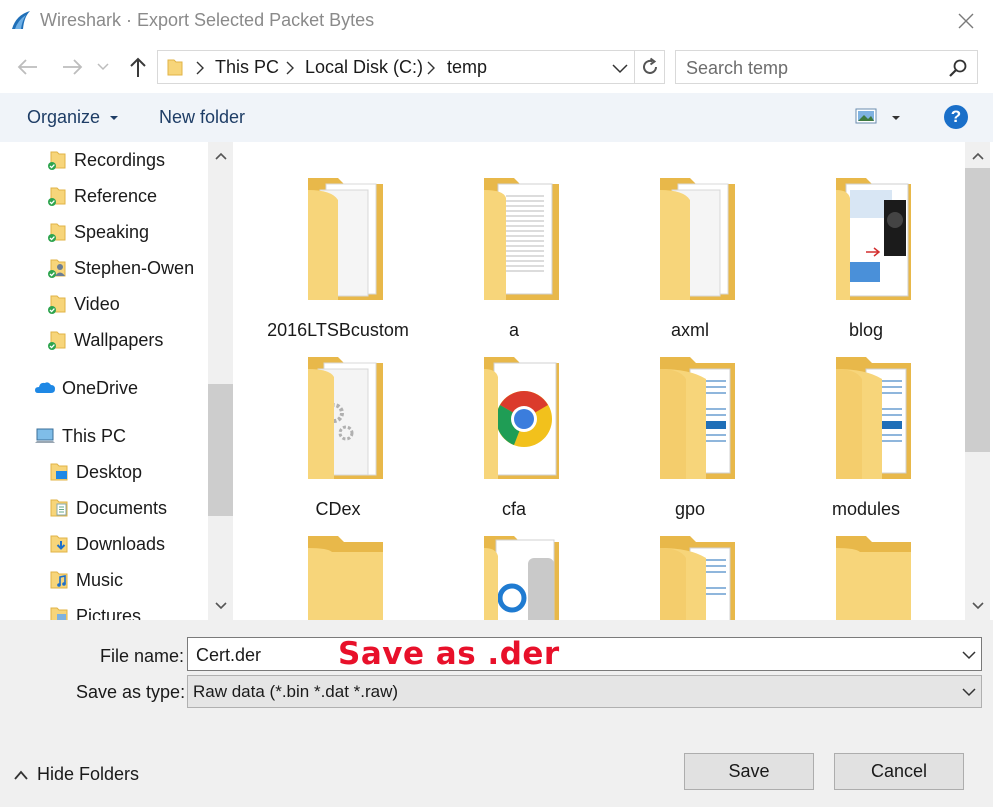 The width and height of the screenshot is (993, 807). I want to click on downloads-folder-icon, so click(59, 544).